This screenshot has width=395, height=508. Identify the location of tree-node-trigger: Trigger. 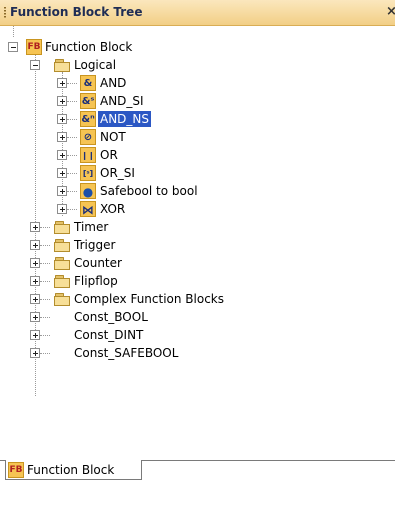
(197, 245).